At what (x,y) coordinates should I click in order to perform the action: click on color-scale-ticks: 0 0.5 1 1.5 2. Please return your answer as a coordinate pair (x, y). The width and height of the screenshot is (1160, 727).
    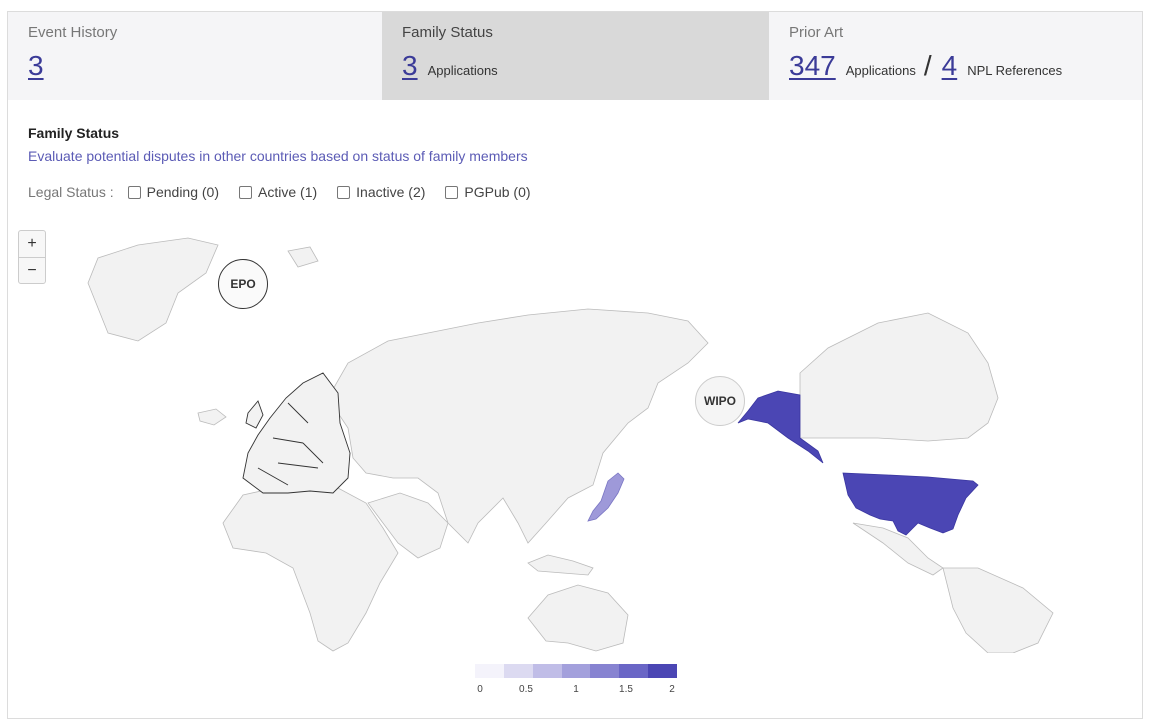
    Looking at the image, I should click on (576, 692).